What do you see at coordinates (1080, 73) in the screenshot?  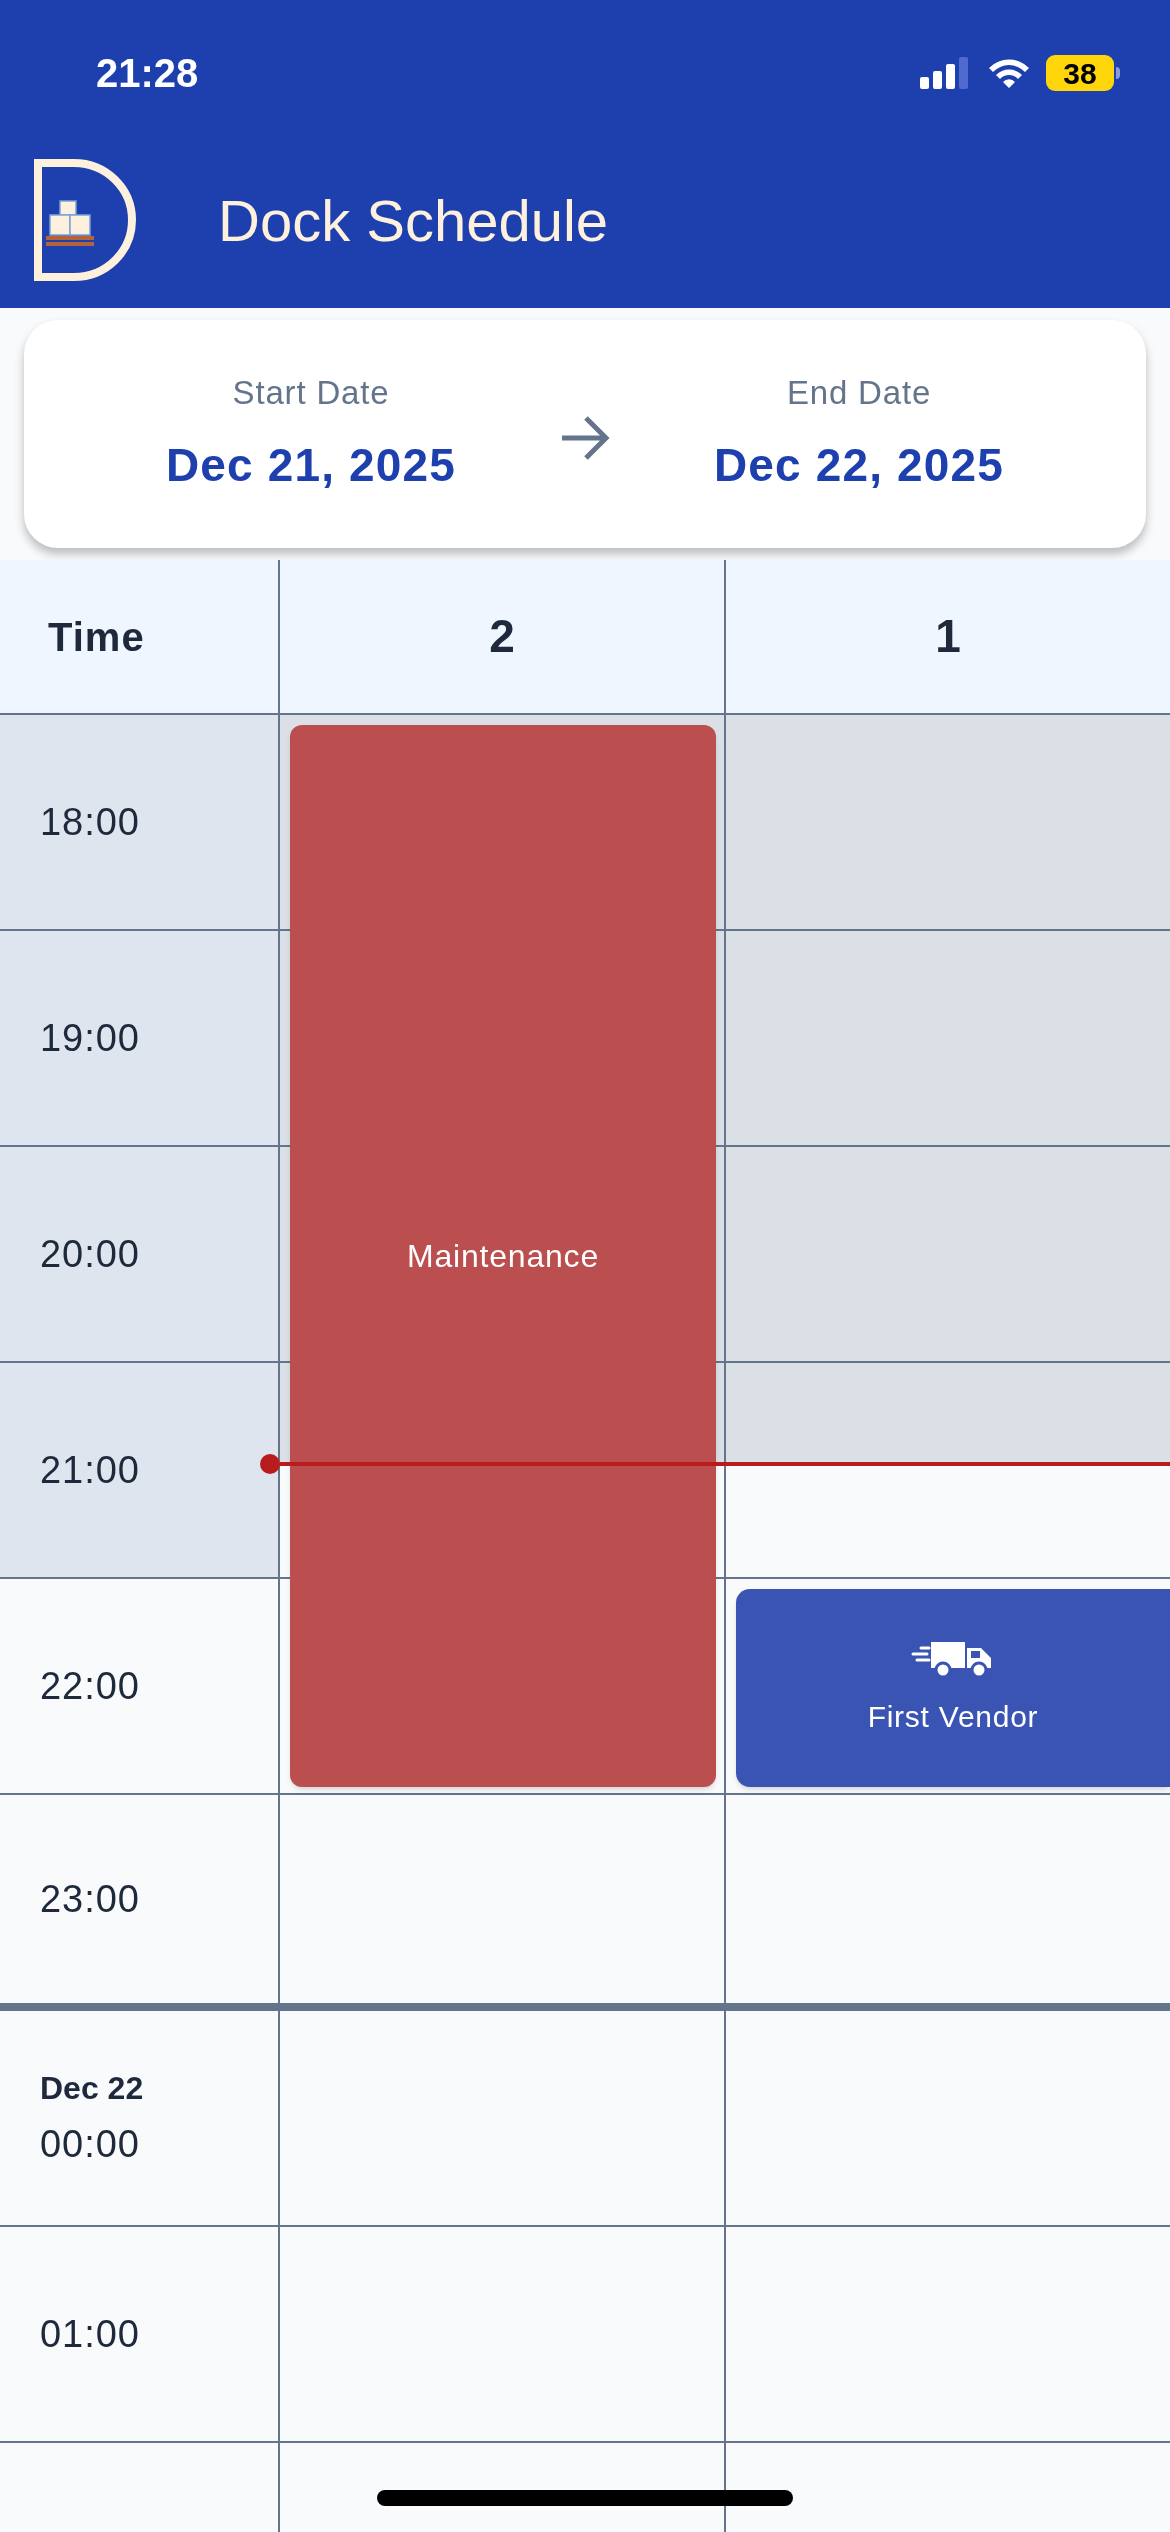 I see `battery-level: 38` at bounding box center [1080, 73].